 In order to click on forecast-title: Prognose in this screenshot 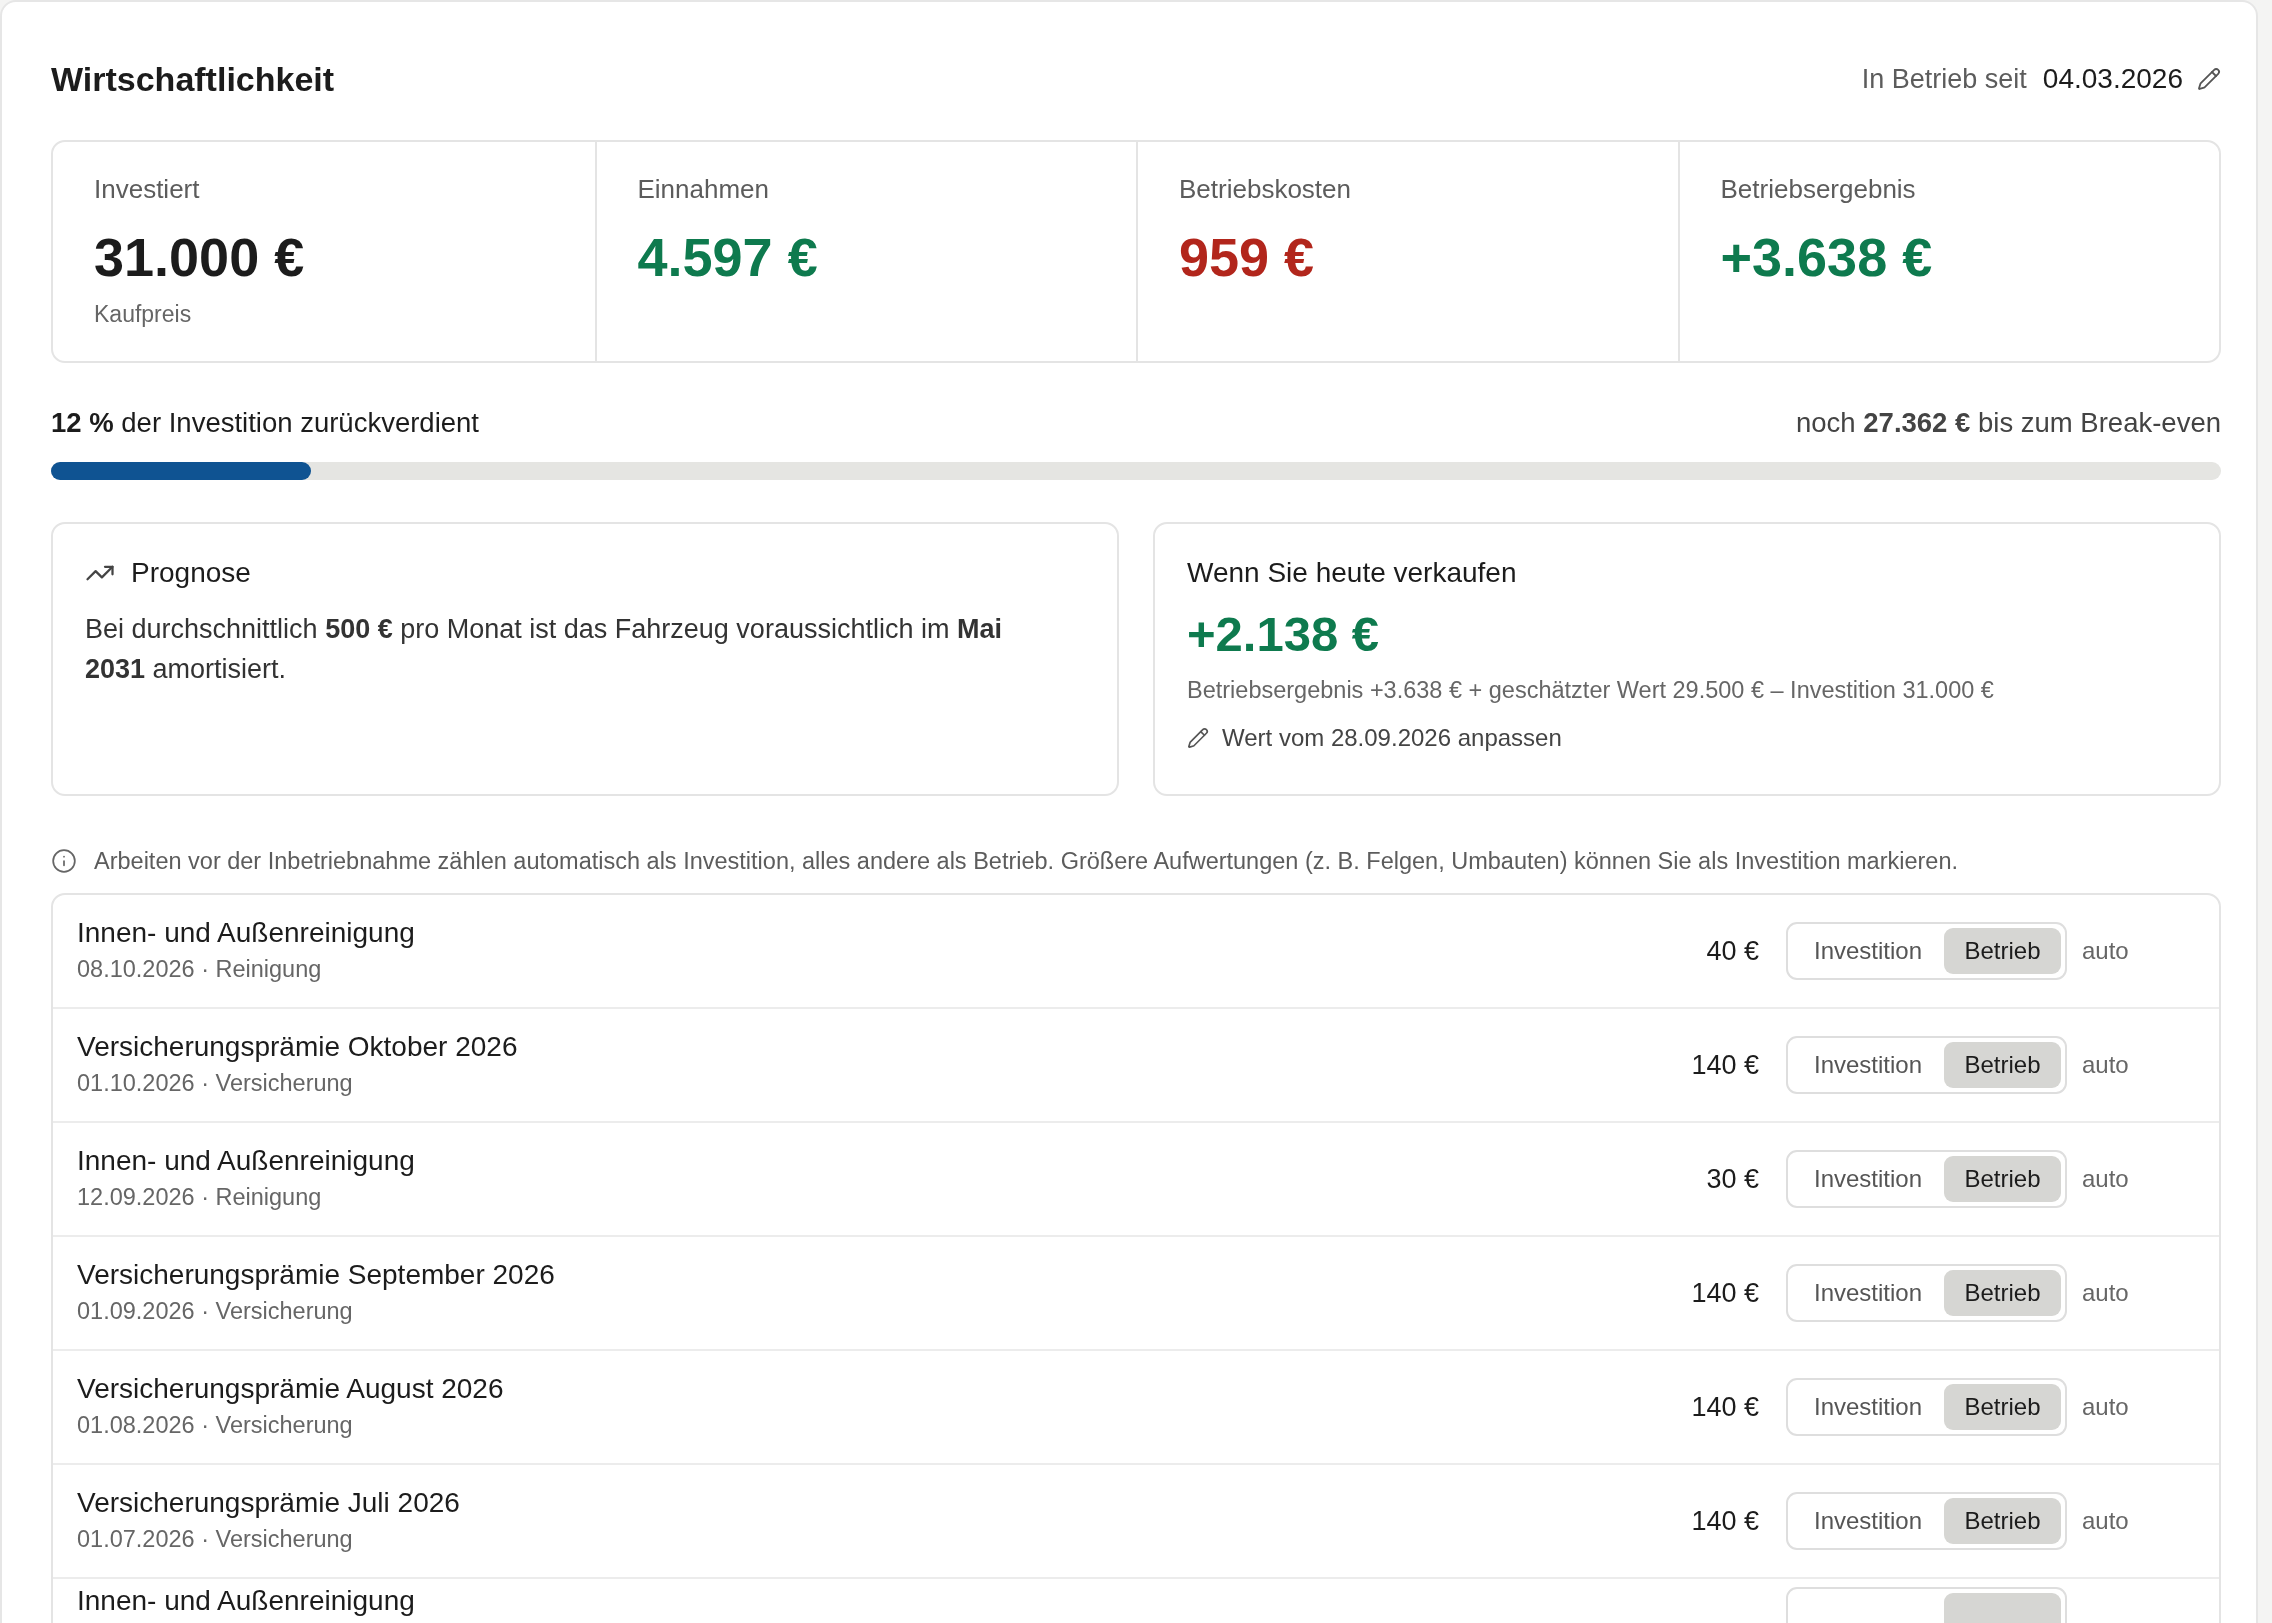, I will do `click(191, 573)`.